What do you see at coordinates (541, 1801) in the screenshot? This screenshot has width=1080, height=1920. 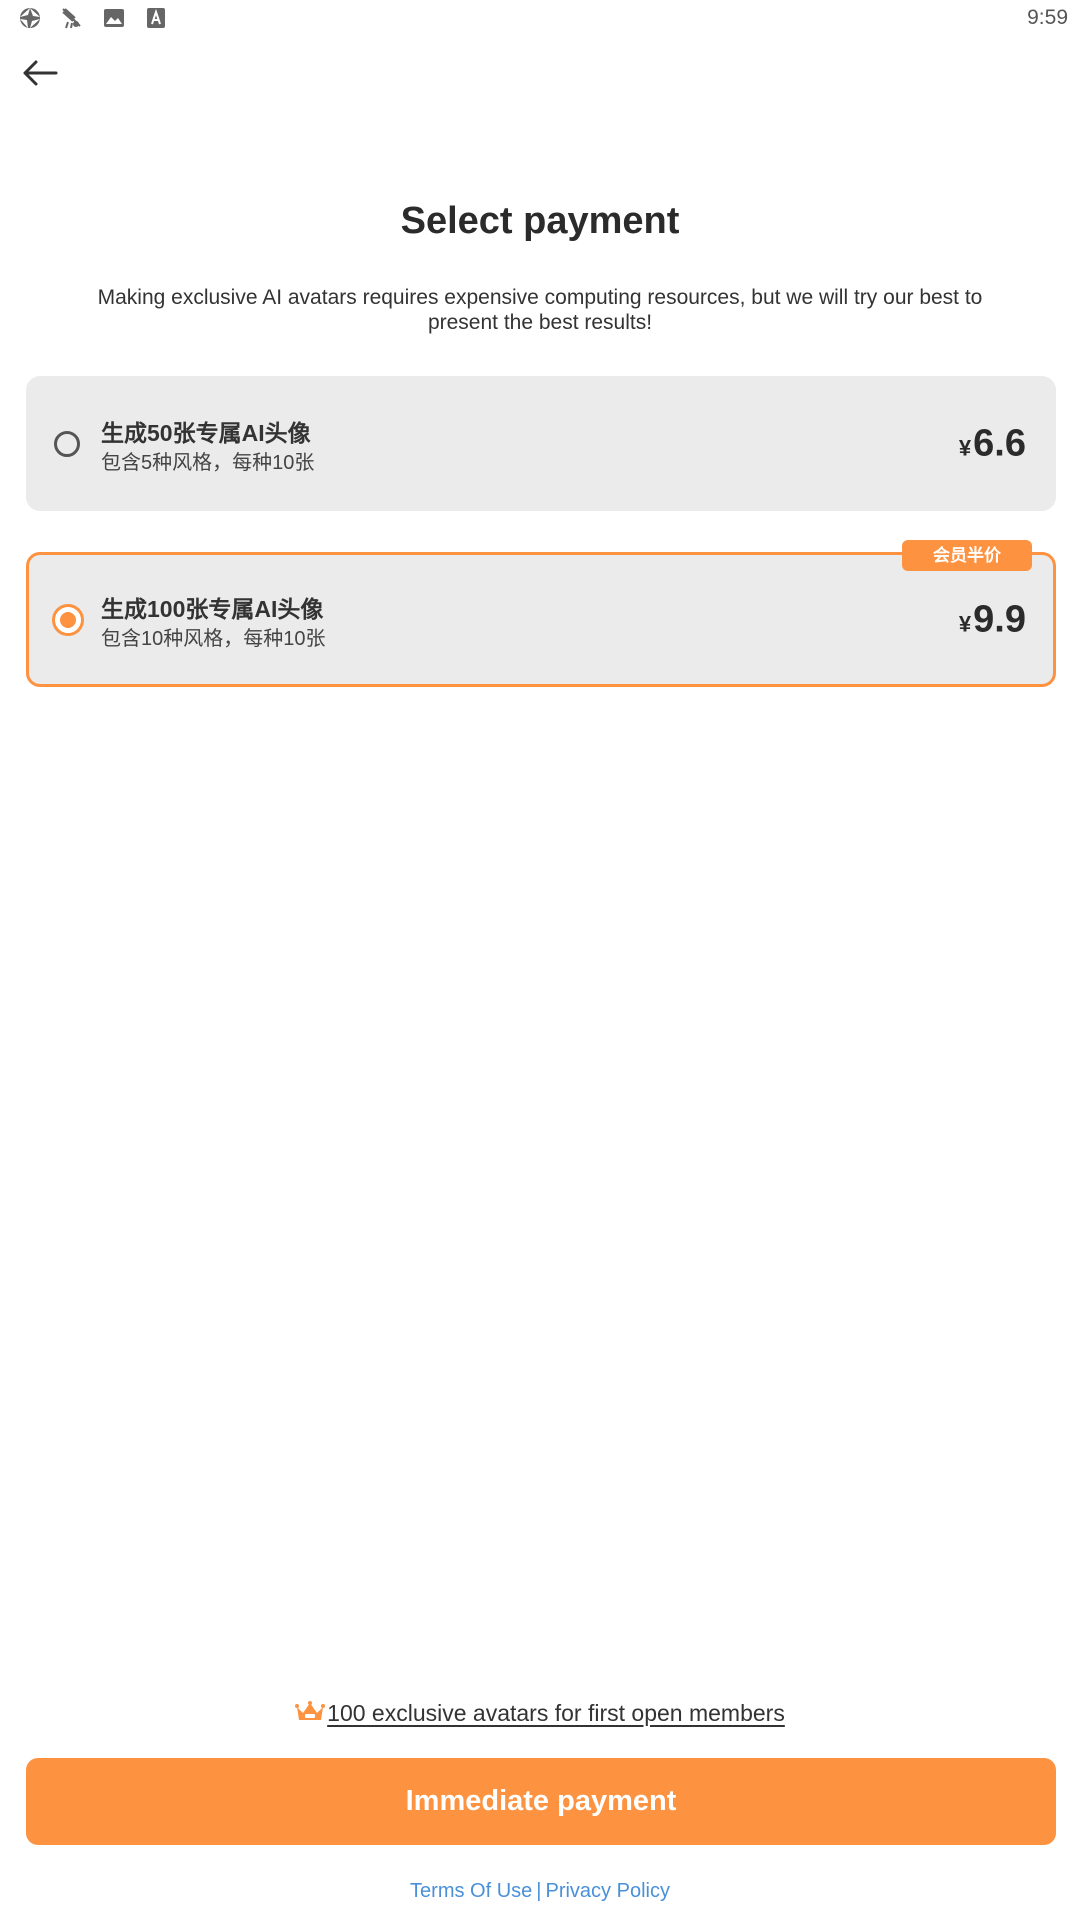 I see `immediate-payment-button: Immediate payment` at bounding box center [541, 1801].